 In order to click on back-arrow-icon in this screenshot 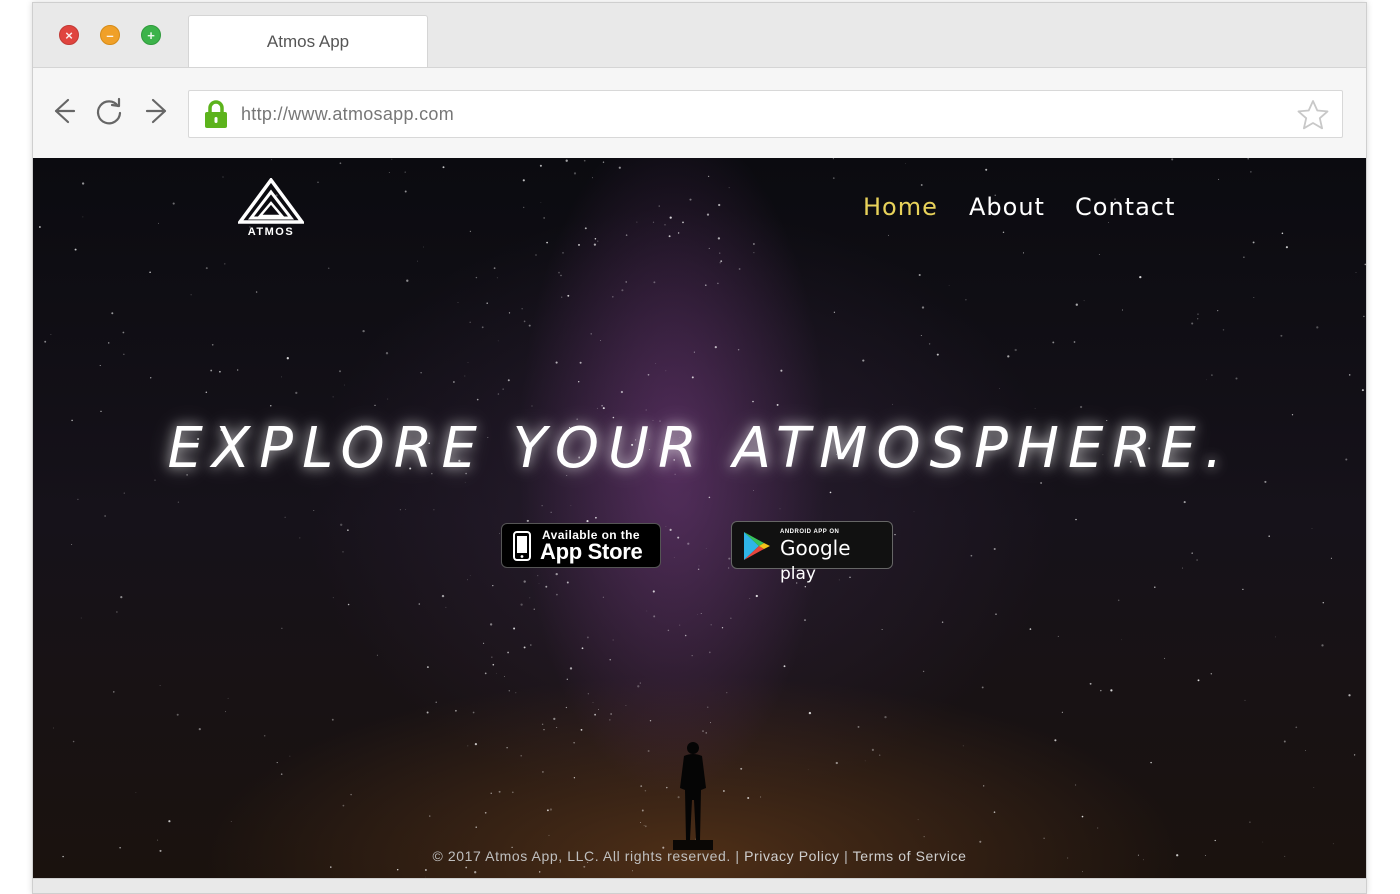, I will do `click(63, 111)`.